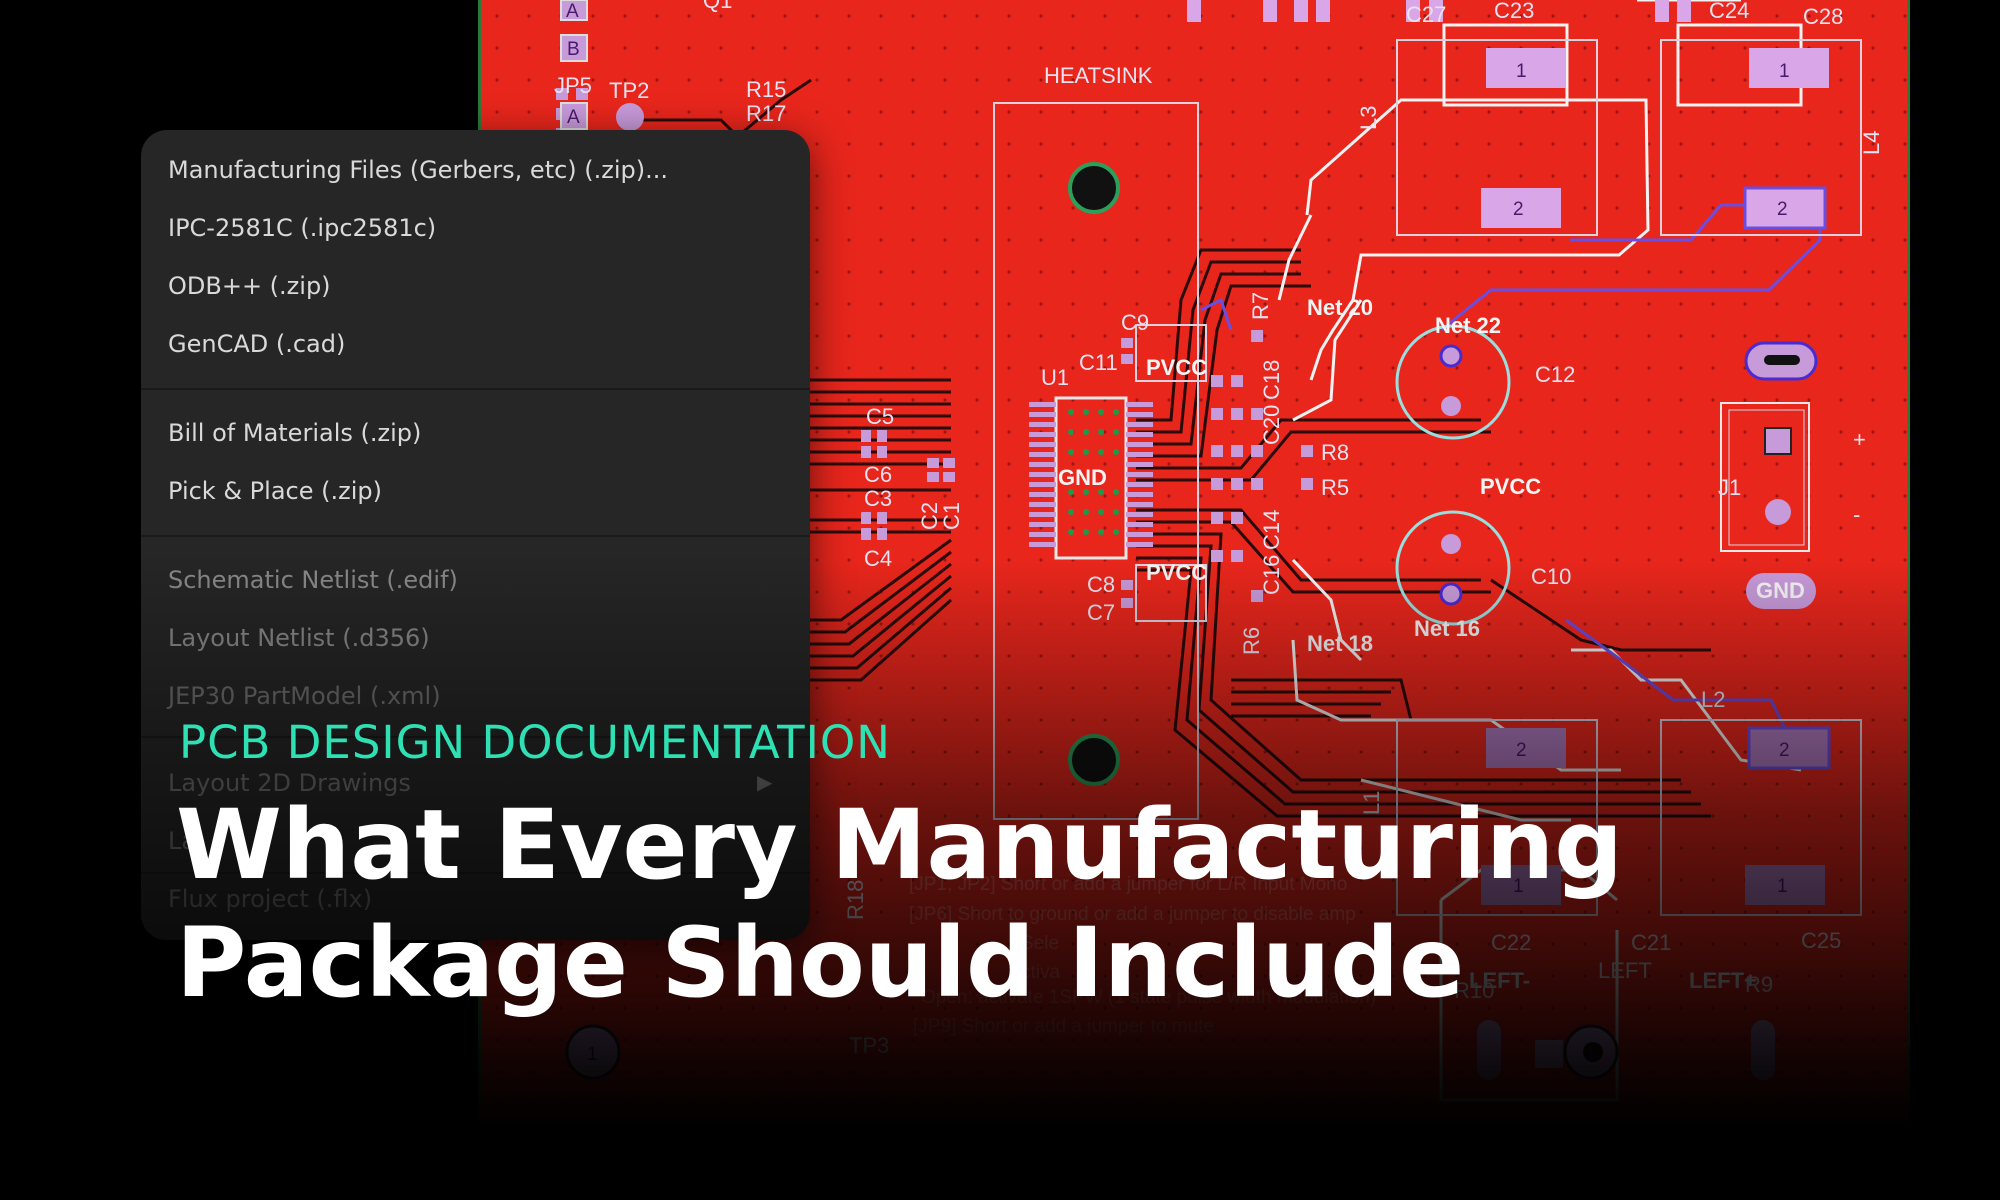  What do you see at coordinates (1551, 576) in the screenshot?
I see `ref-c10: C10` at bounding box center [1551, 576].